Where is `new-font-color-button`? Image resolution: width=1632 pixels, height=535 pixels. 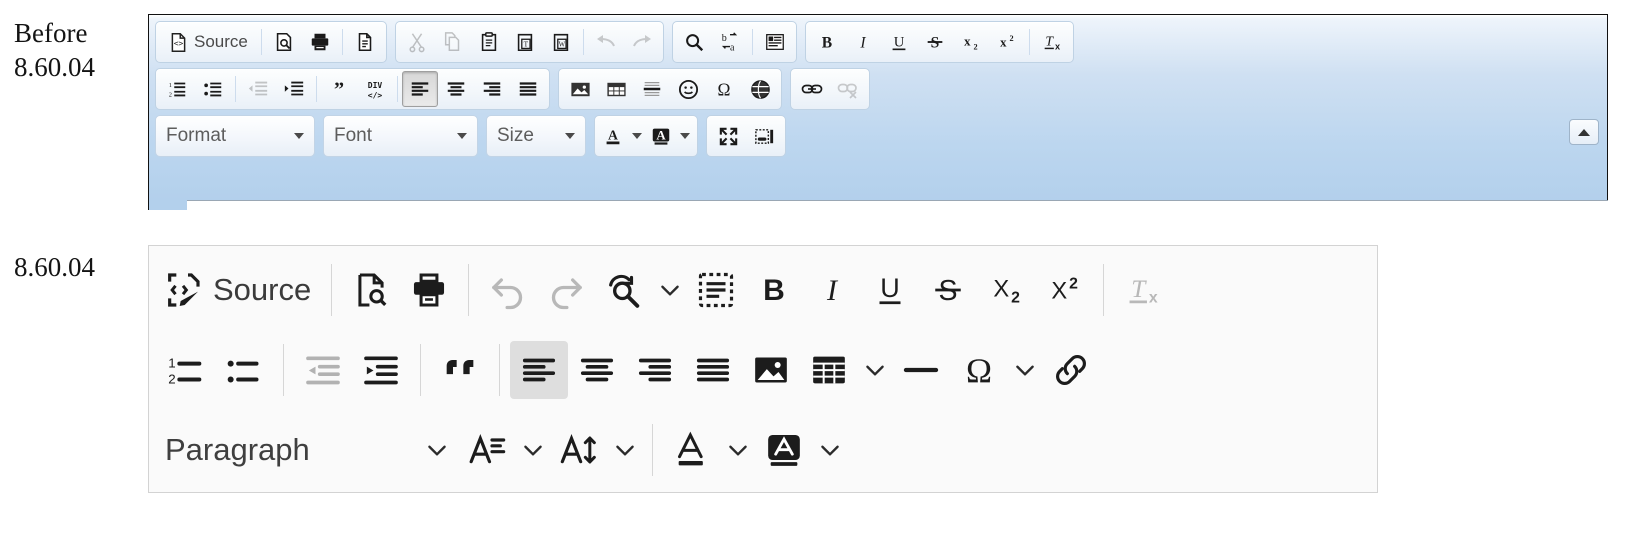 new-font-color-button is located at coordinates (692, 450).